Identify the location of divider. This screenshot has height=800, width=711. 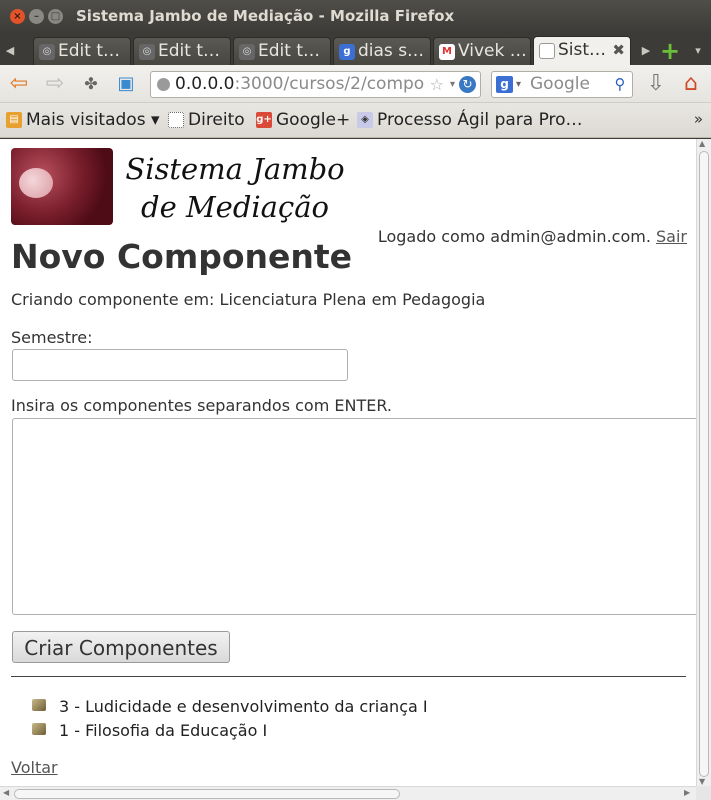
(348, 676).